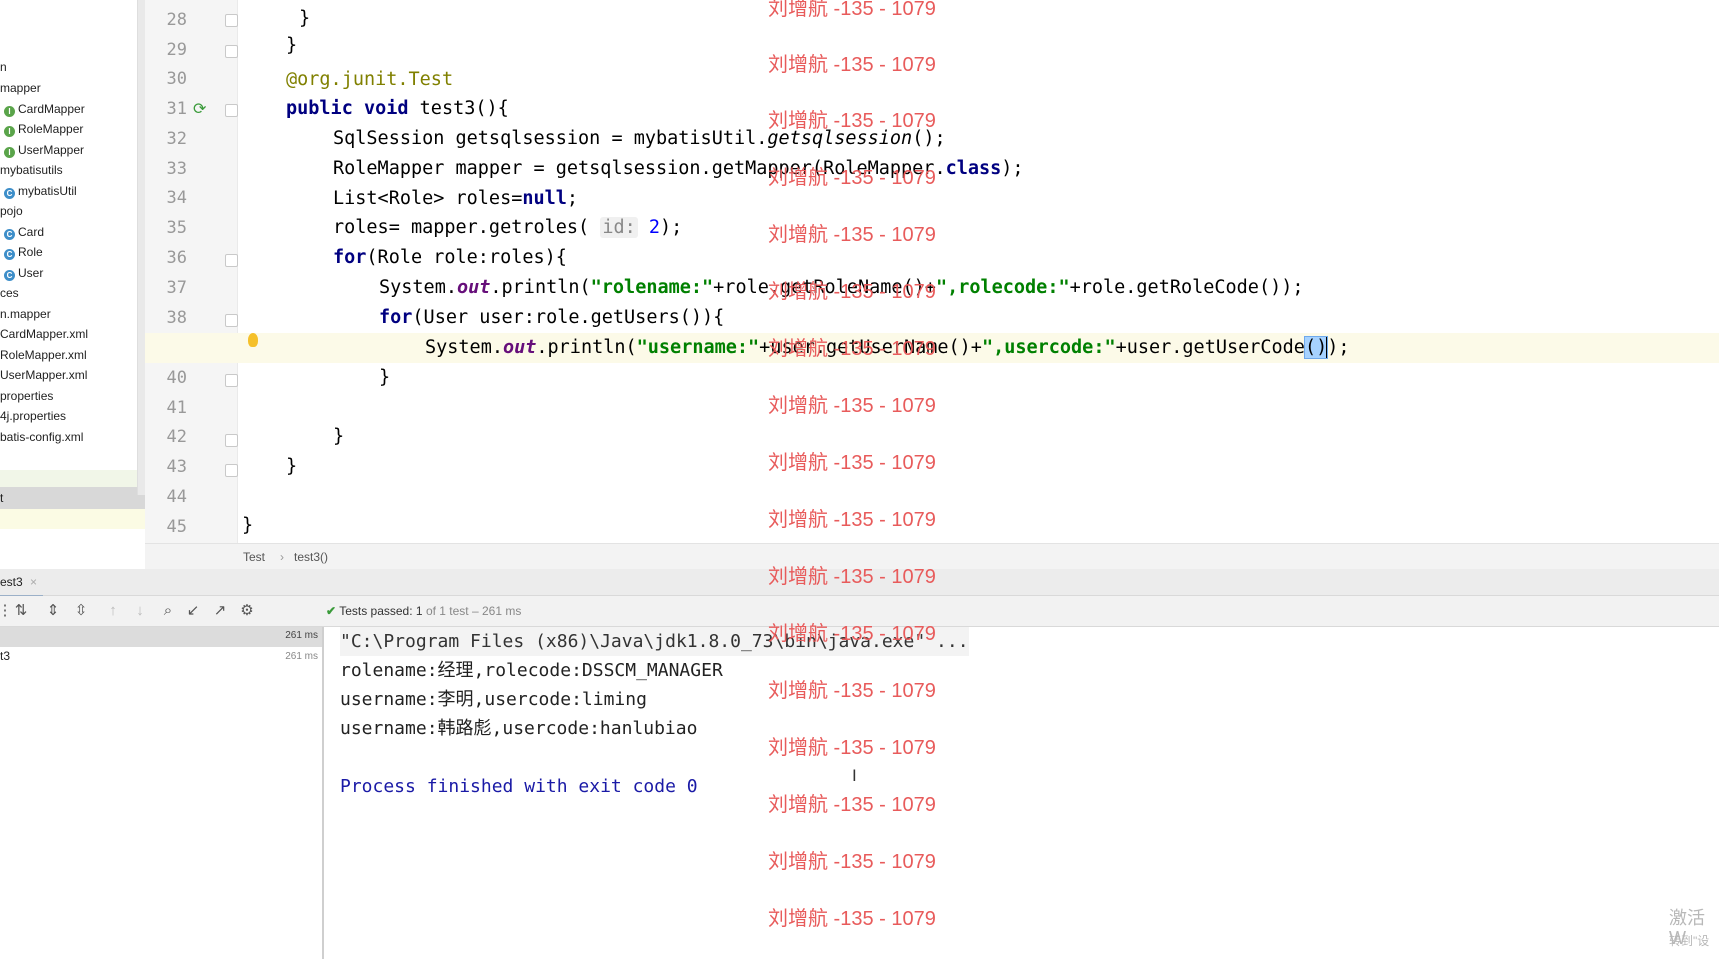 This screenshot has width=1719, height=959. Describe the element at coordinates (11, 582) in the screenshot. I see `tab-label: est3` at that location.